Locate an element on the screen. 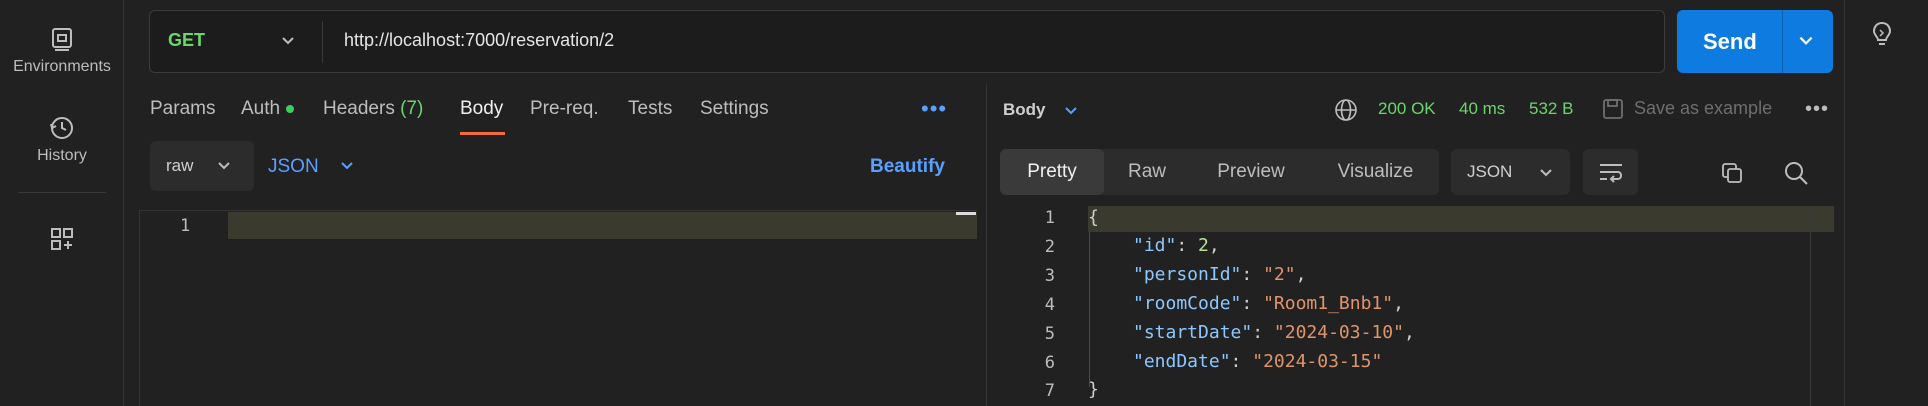 This screenshot has width=1928, height=406. json-key: "personId" is located at coordinates (1187, 274).